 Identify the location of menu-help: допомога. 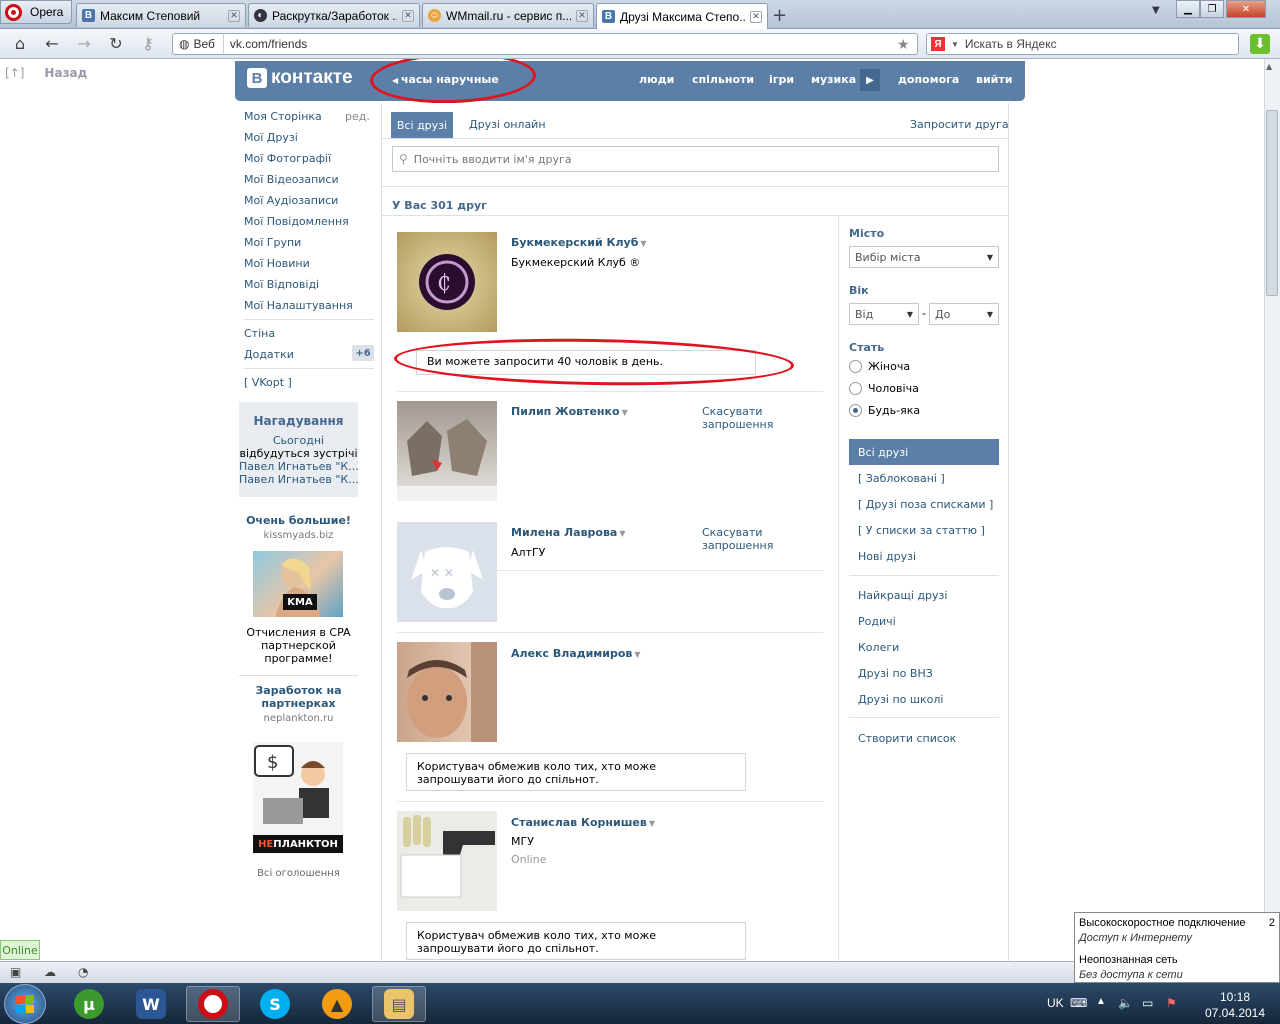
(928, 79).